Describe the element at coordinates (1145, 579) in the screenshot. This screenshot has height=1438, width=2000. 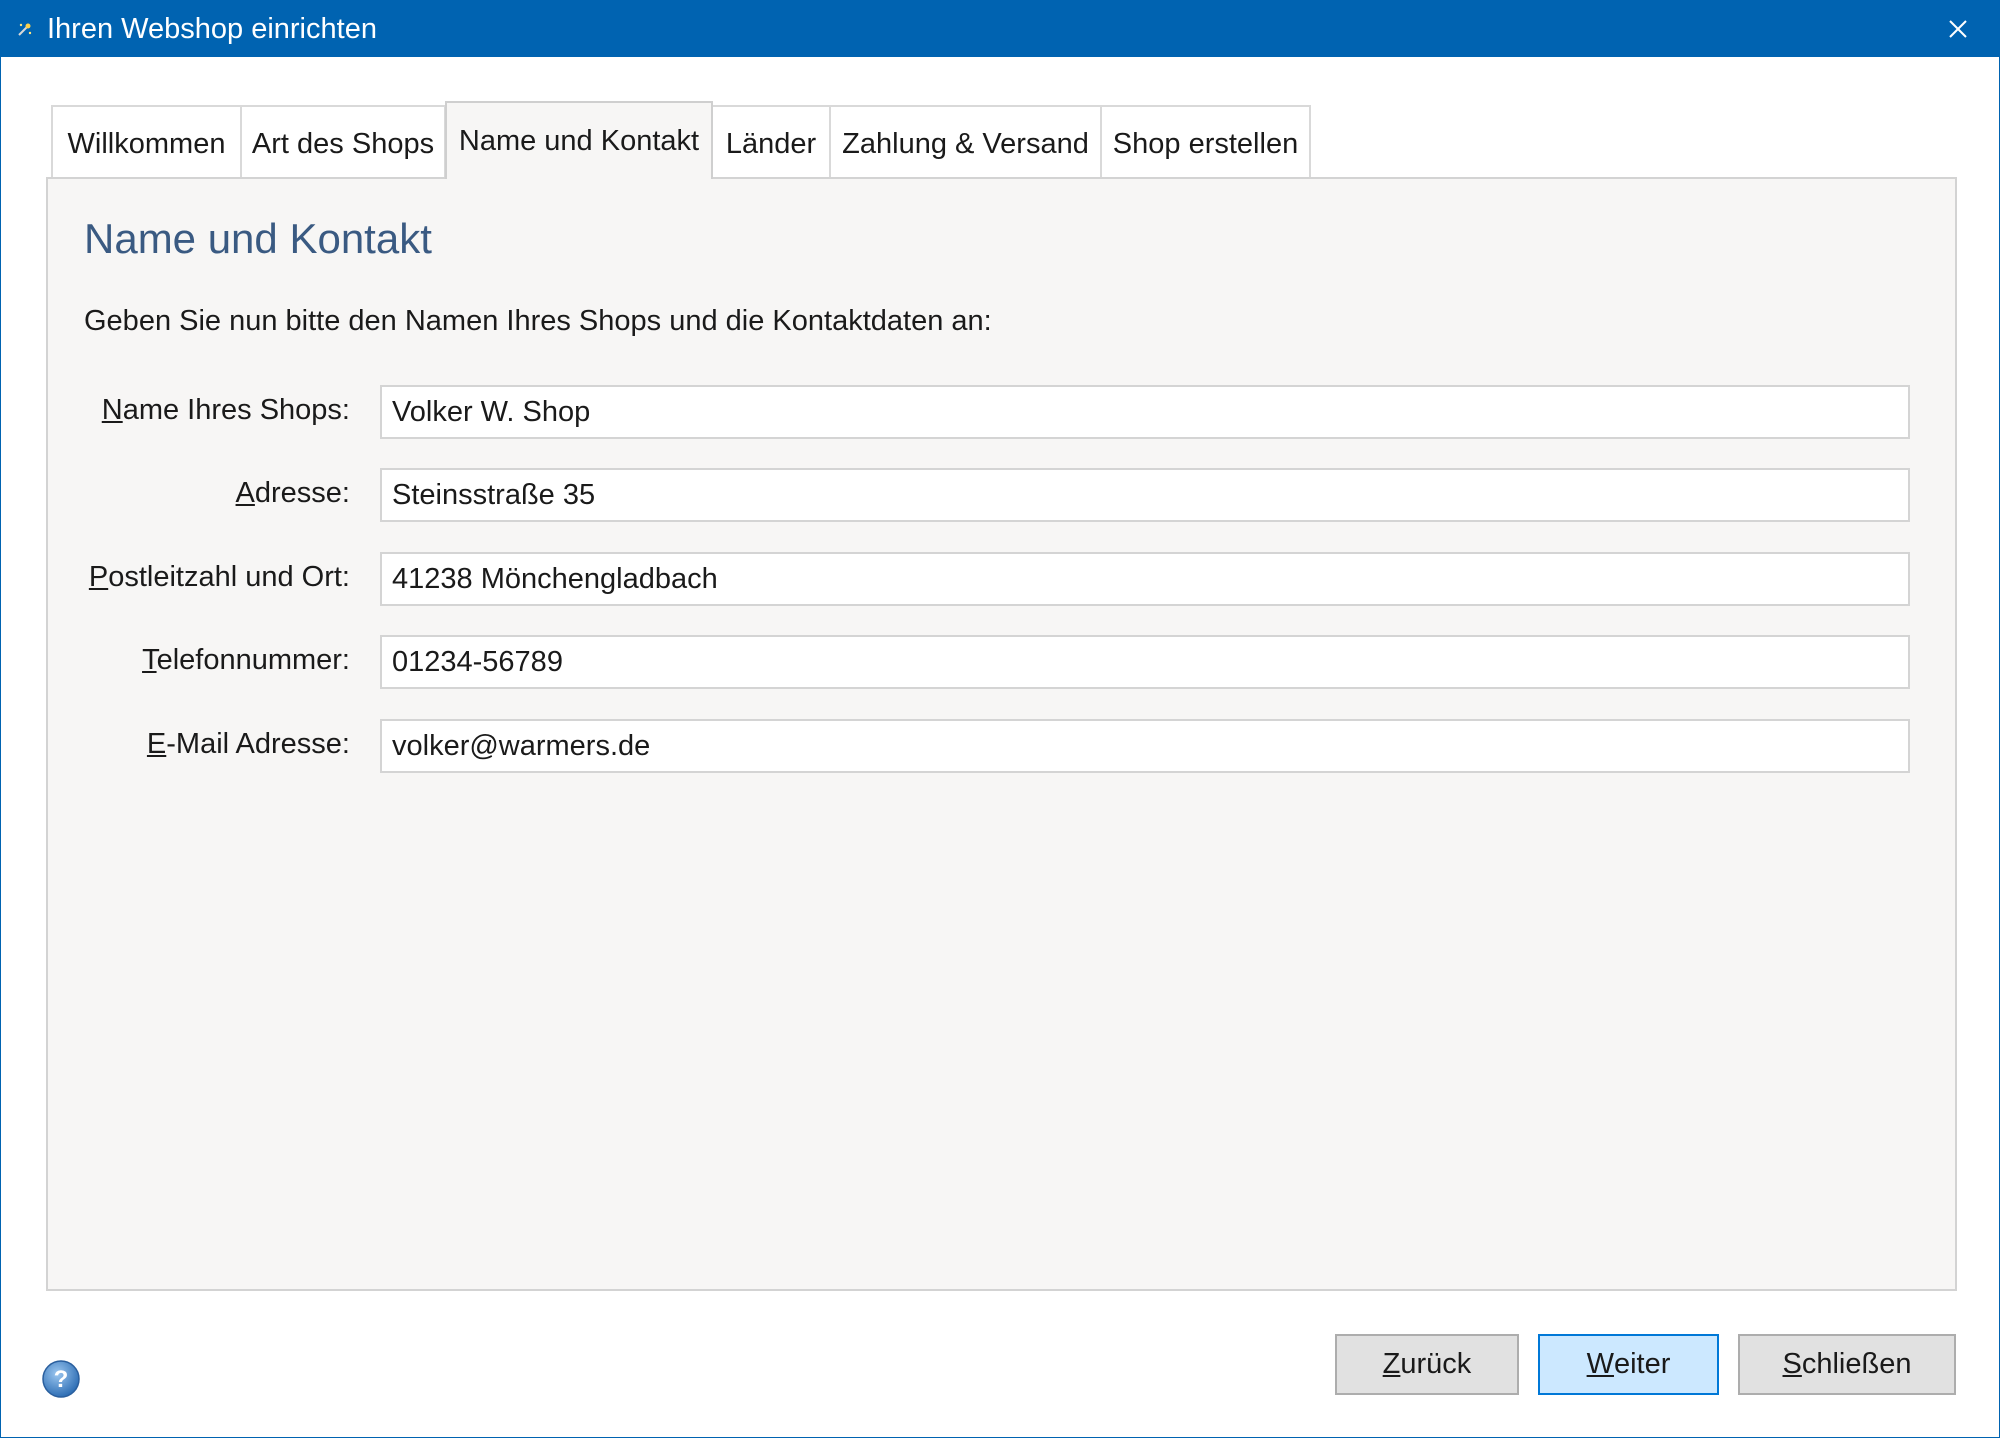
I see `postal-city-input` at that location.